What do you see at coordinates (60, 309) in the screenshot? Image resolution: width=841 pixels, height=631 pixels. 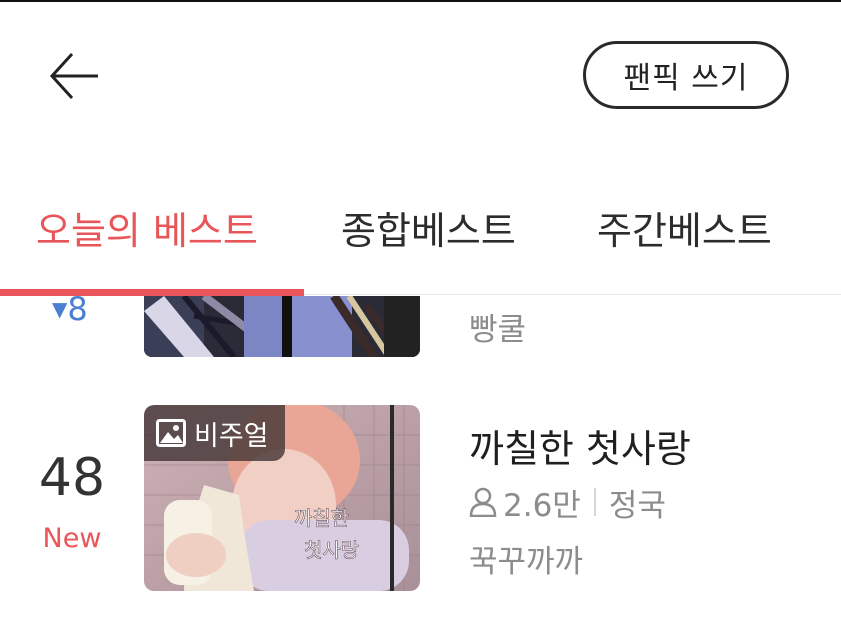 I see `rank-down-icon: ▼` at bounding box center [60, 309].